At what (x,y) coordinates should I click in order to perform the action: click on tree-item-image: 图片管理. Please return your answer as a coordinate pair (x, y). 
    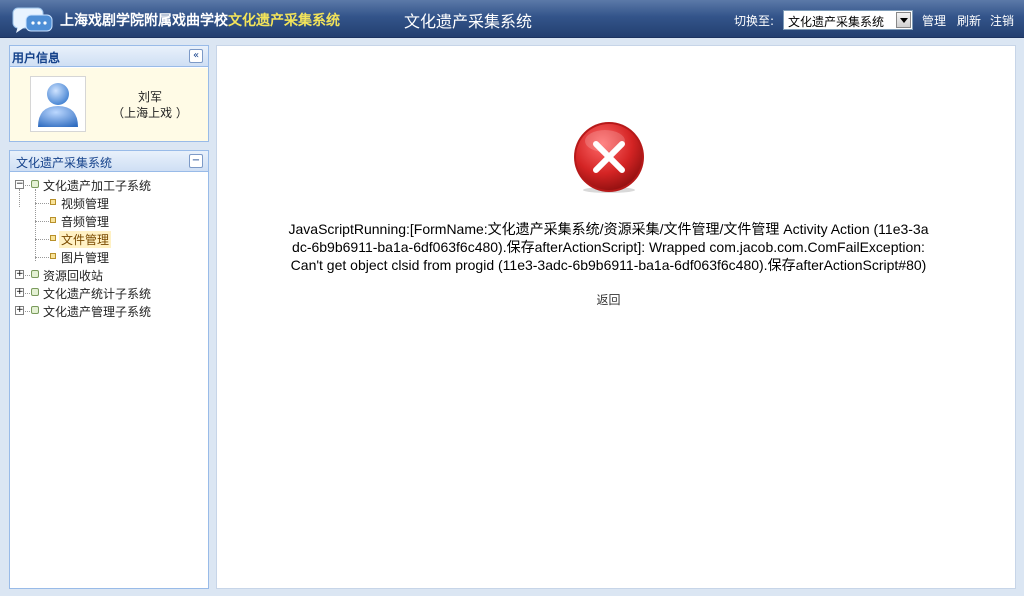
    Looking at the image, I should click on (109, 257).